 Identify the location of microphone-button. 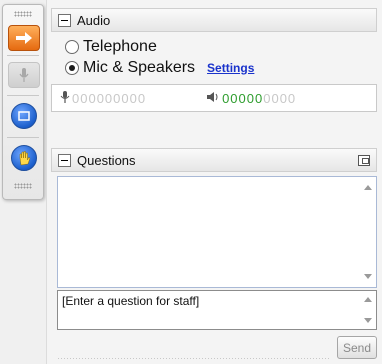
(24, 75).